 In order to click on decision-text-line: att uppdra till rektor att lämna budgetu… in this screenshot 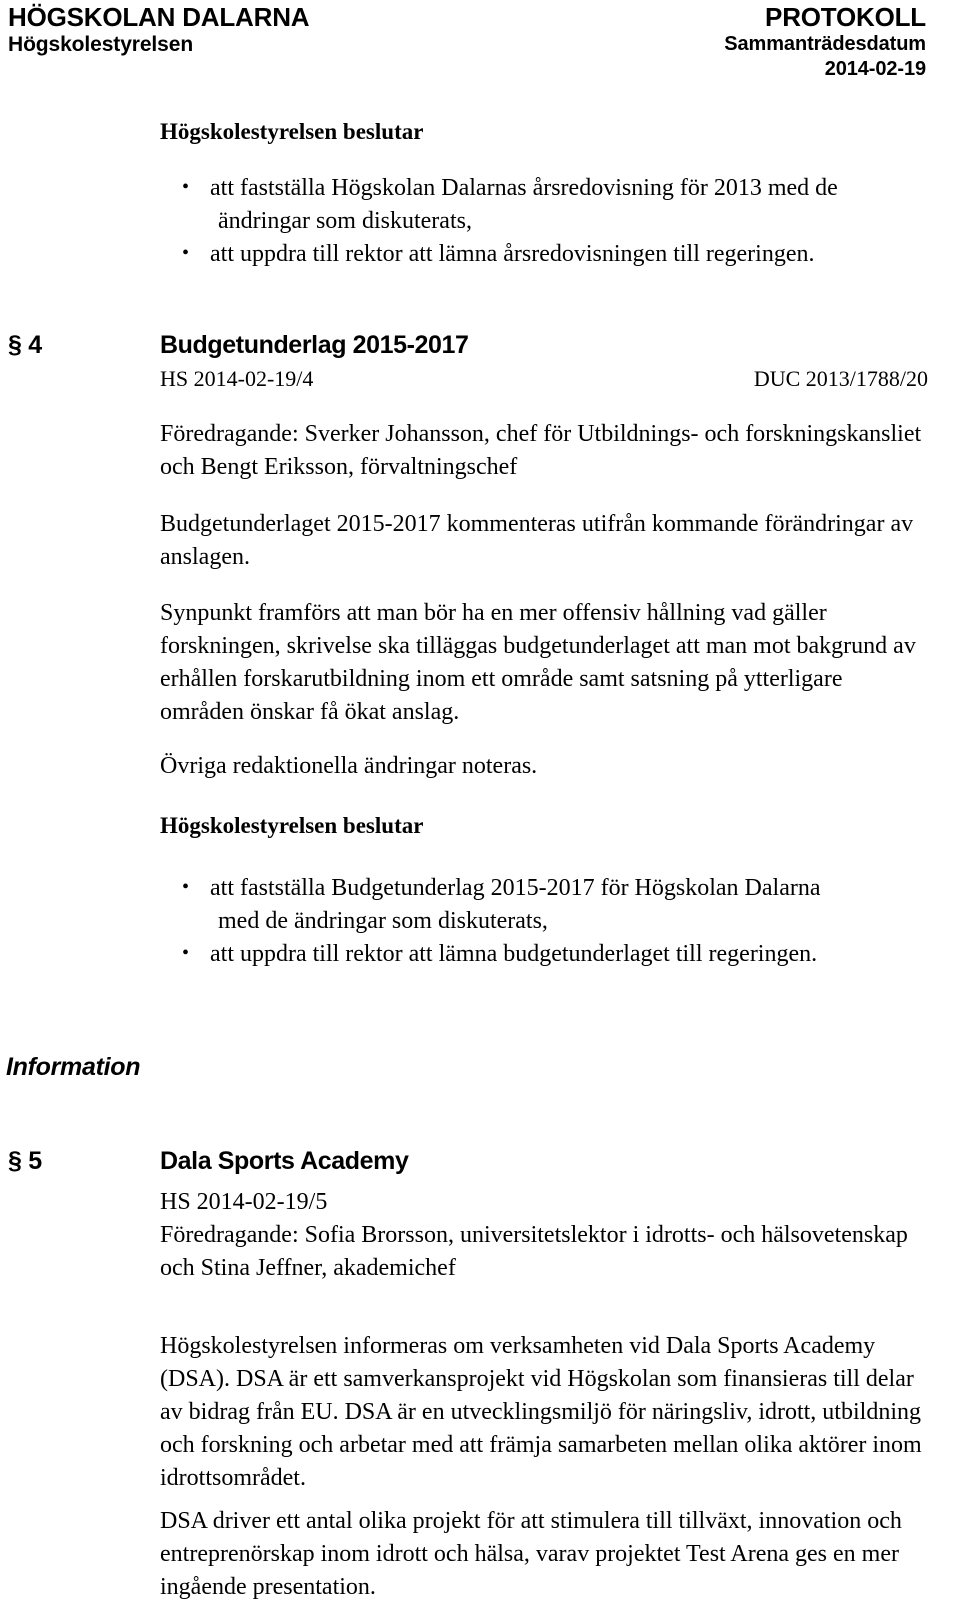, I will do `click(514, 954)`.